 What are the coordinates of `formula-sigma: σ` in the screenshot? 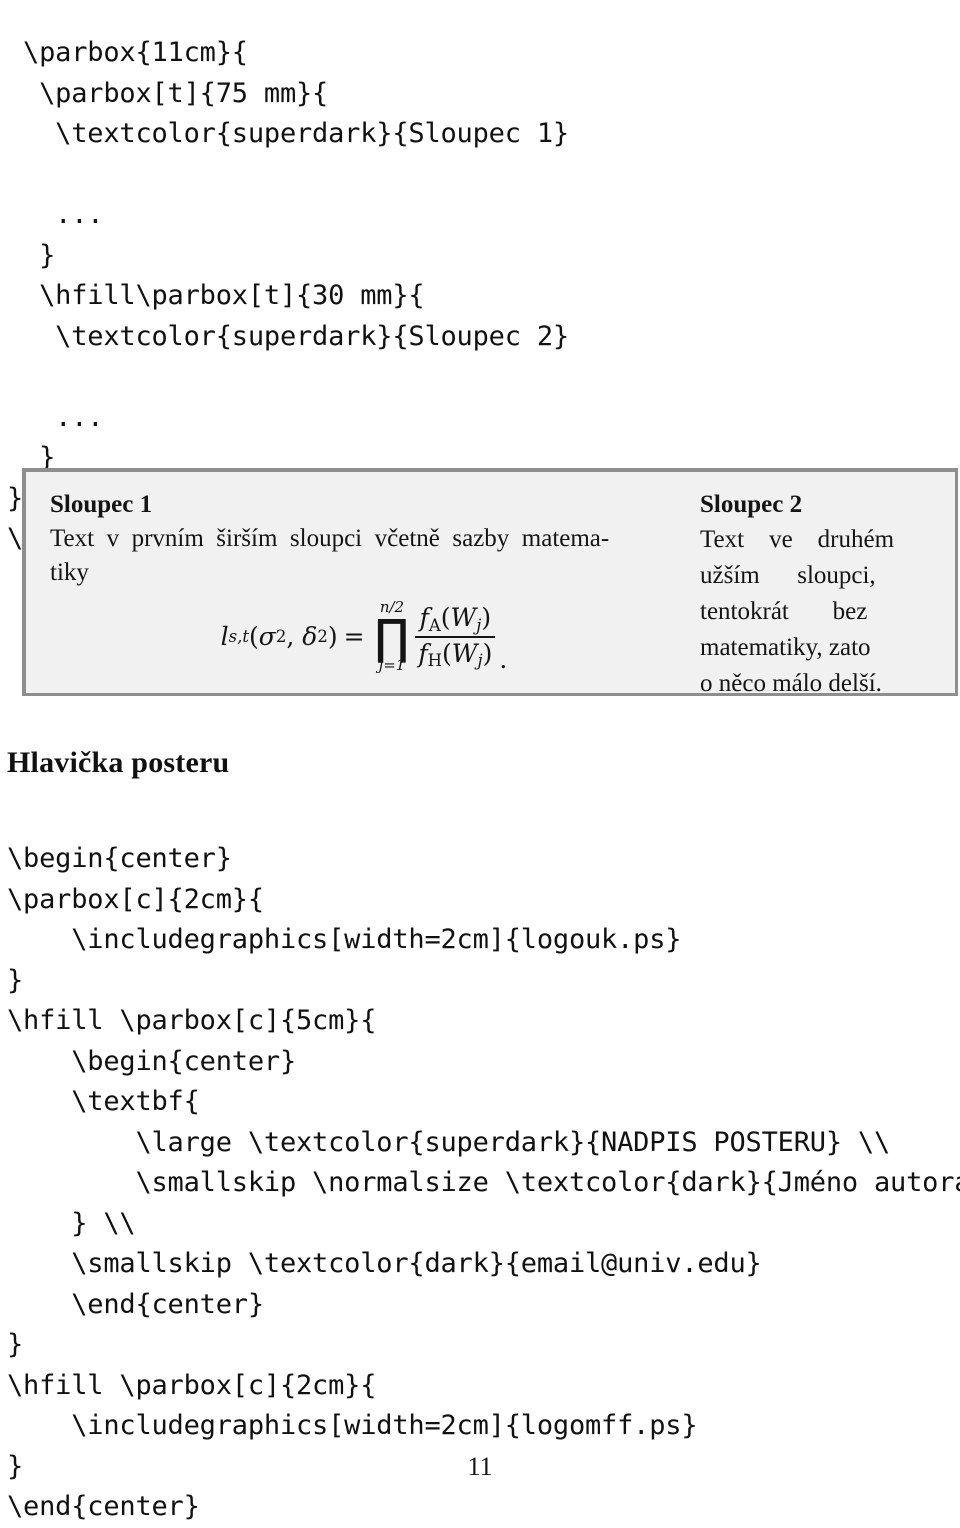 It's located at (267, 637).